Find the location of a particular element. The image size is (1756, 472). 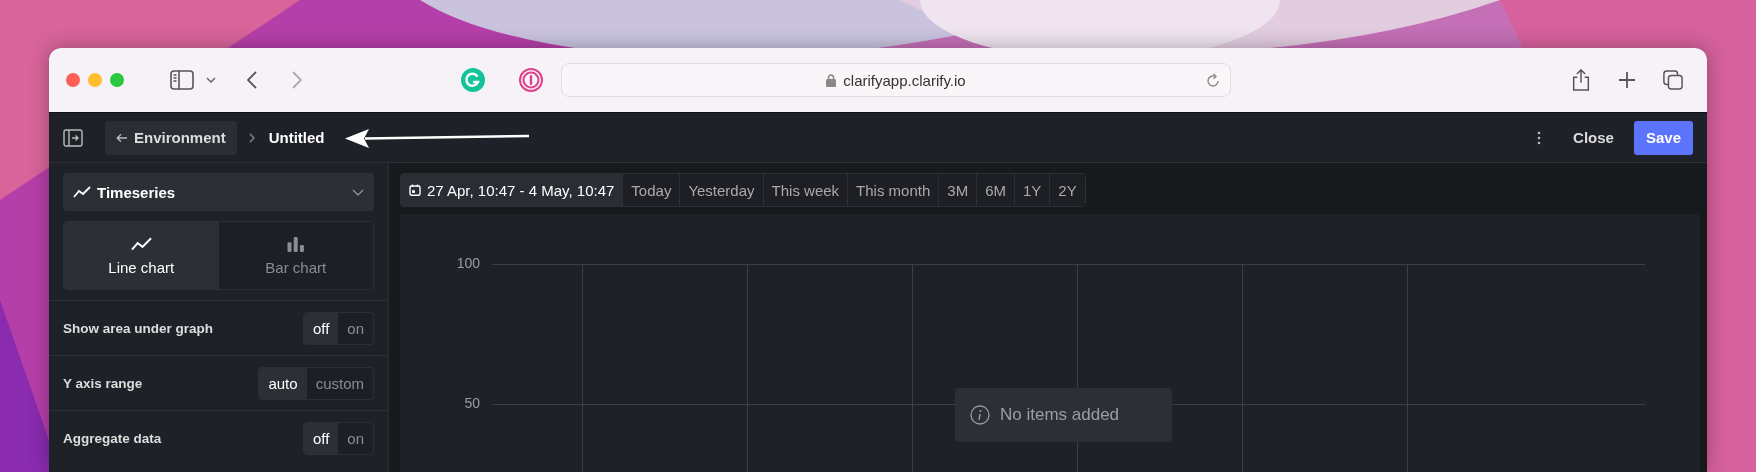

toggle-option: custom is located at coordinates (339, 383).